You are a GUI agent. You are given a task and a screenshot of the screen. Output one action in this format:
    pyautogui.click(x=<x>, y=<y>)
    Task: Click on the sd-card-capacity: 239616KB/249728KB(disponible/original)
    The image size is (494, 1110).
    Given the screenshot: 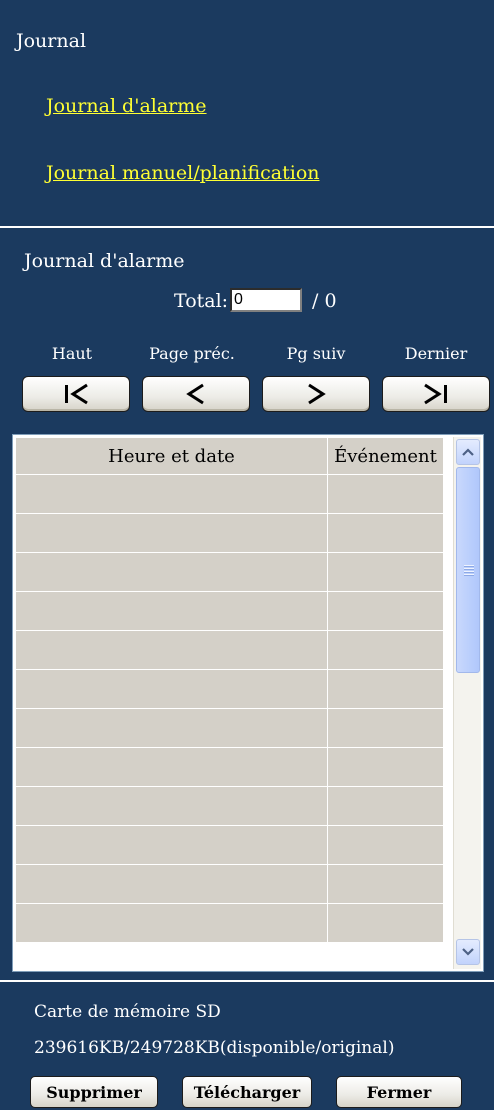 What is the action you would take?
    pyautogui.click(x=214, y=1048)
    